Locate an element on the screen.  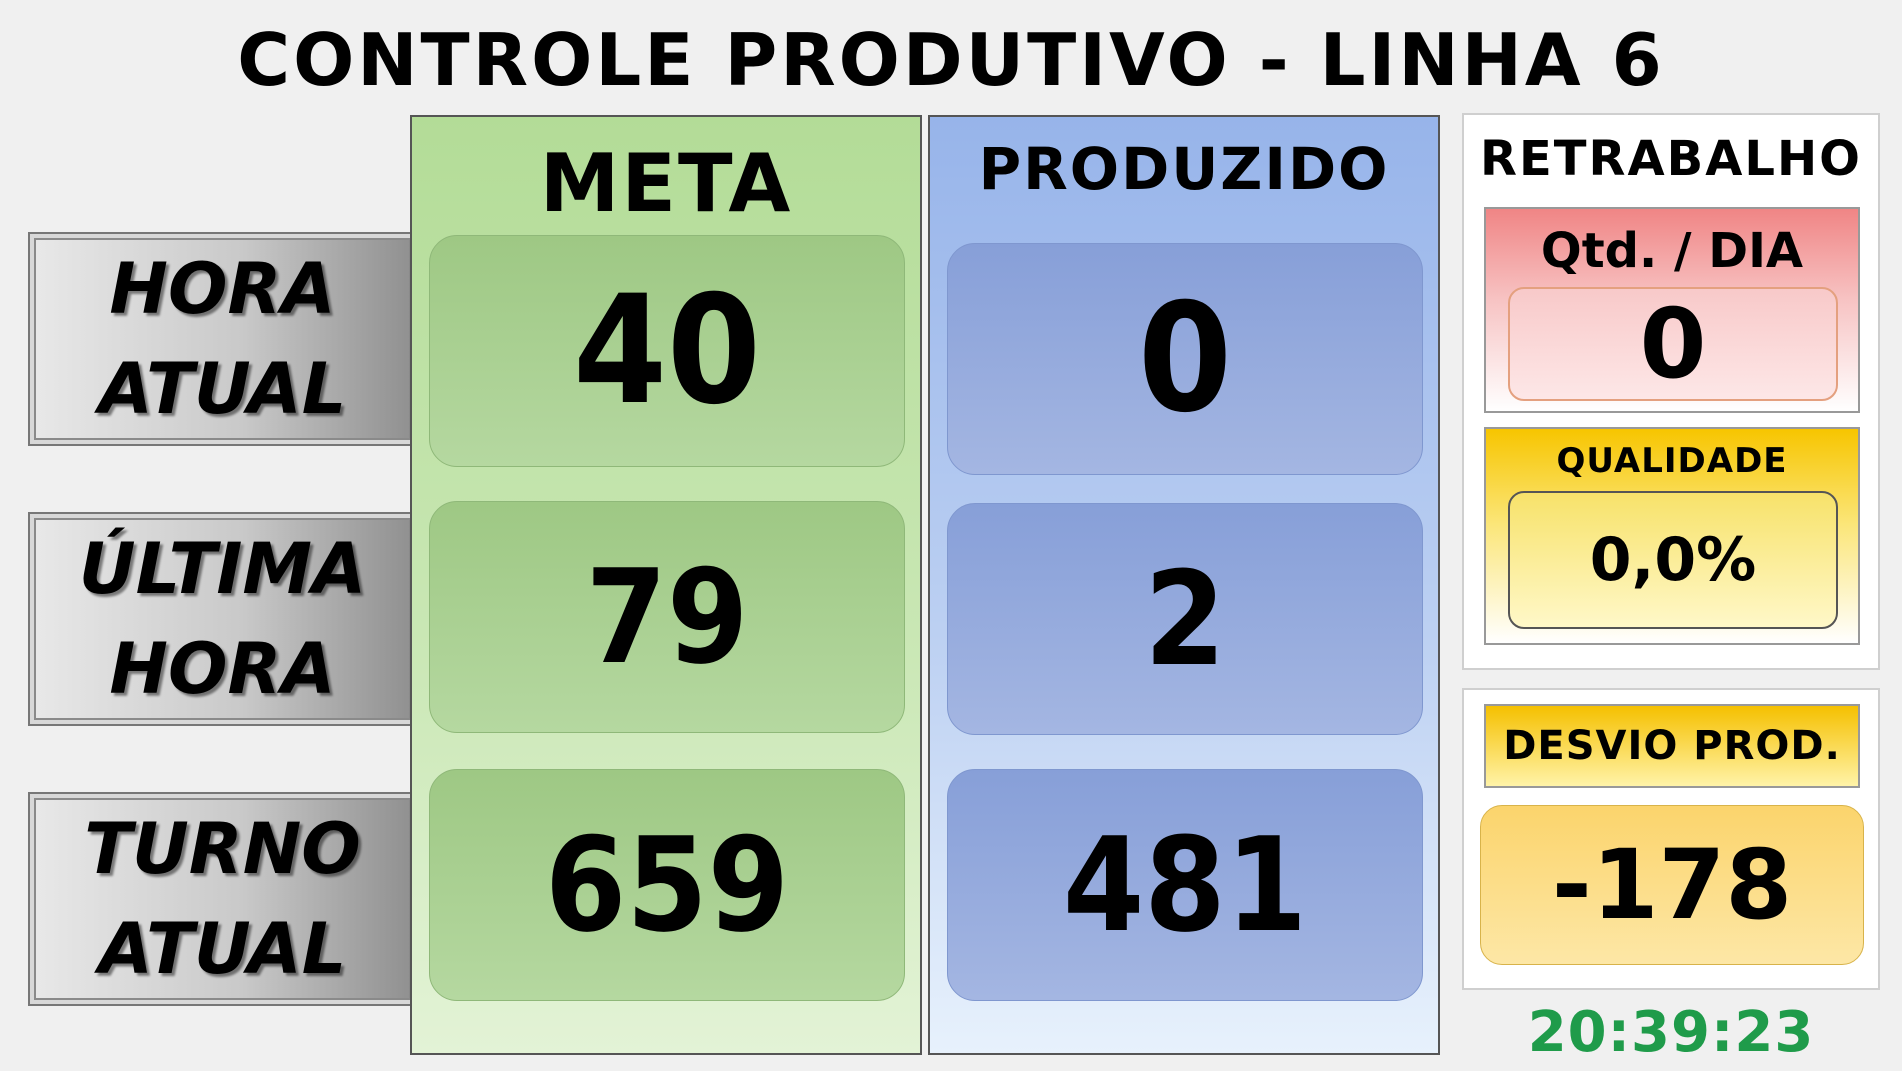
desvio-panel: DESVIO PROD. -178 is located at coordinates (1671, 839).